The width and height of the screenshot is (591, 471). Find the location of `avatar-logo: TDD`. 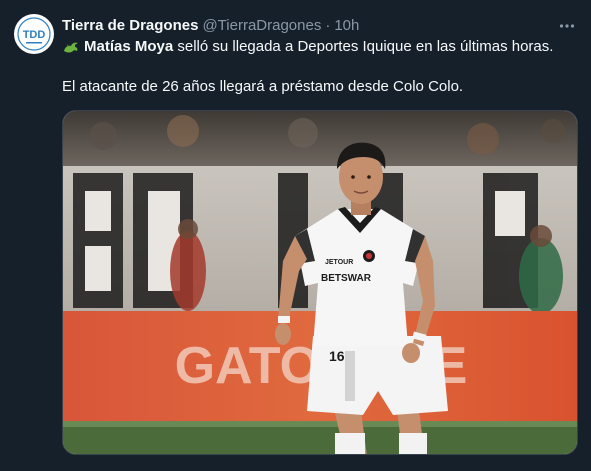

avatar-logo: TDD is located at coordinates (34, 34).